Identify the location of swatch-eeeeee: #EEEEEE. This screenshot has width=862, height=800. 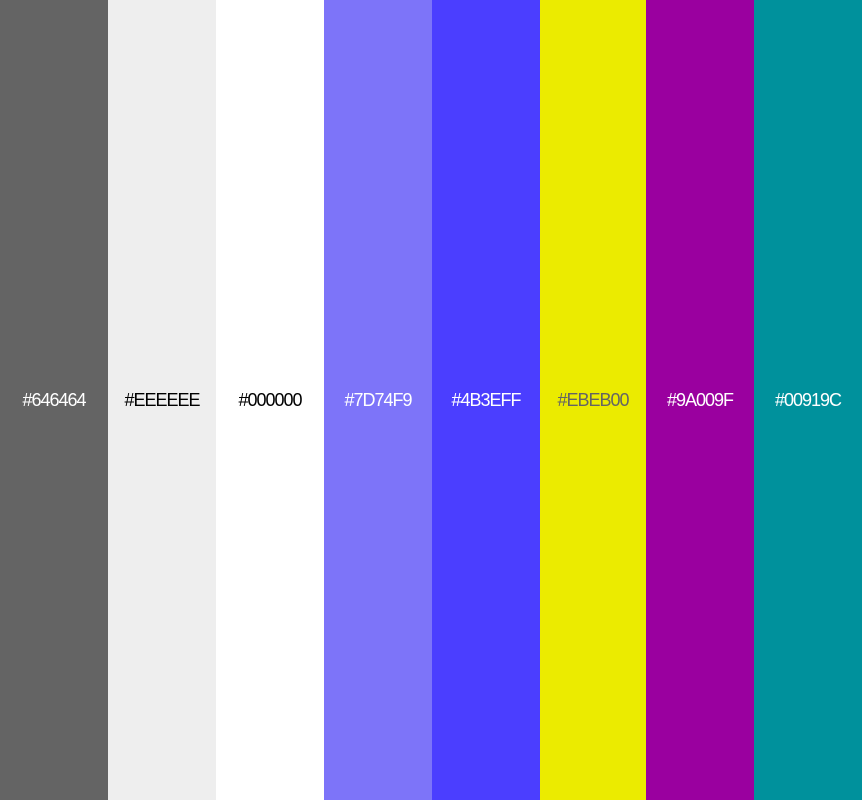
(162, 400).